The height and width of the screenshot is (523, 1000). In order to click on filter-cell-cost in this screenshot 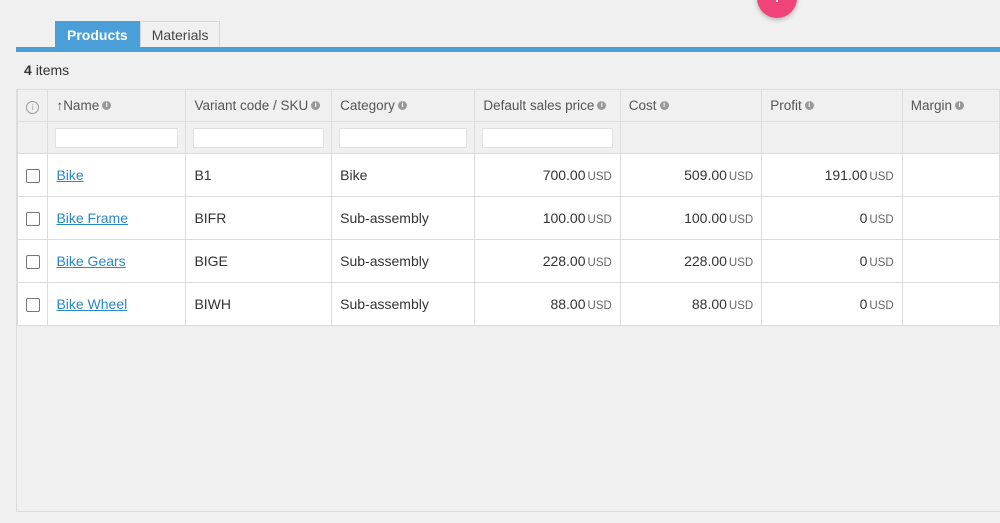, I will do `click(691, 137)`.